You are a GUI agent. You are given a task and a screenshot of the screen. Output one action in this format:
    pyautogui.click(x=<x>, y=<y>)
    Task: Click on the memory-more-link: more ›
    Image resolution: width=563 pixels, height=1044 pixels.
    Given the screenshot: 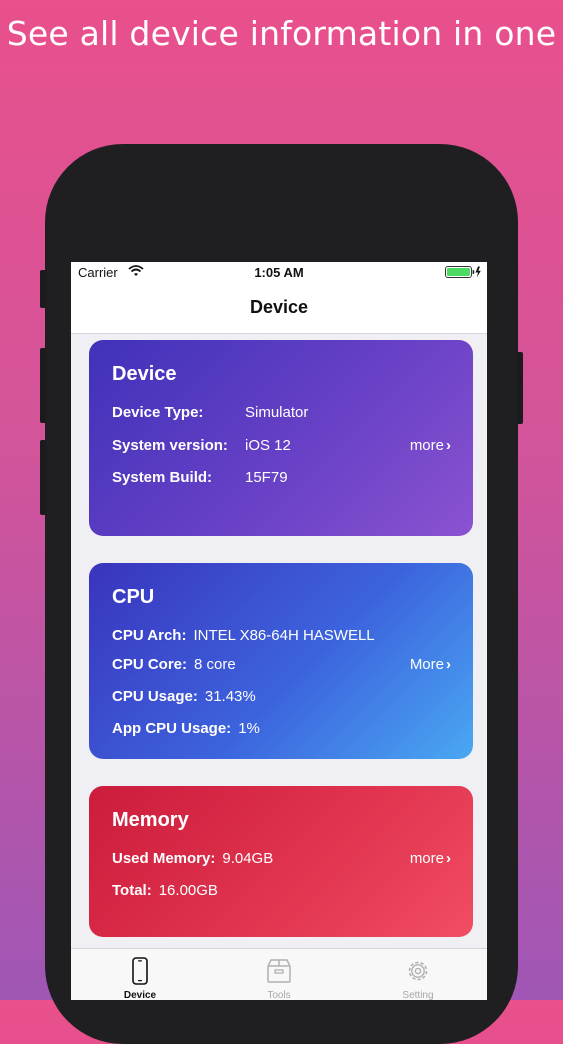 What is the action you would take?
    pyautogui.click(x=430, y=858)
    